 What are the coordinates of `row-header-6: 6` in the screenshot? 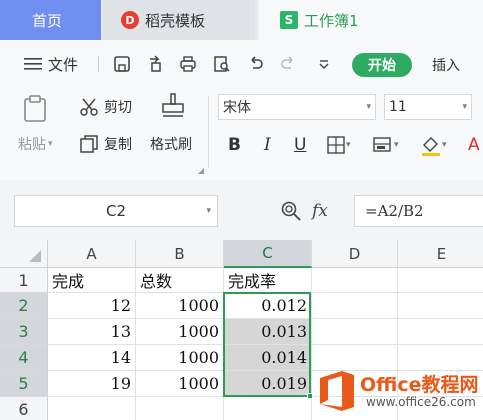 It's located at (24, 408).